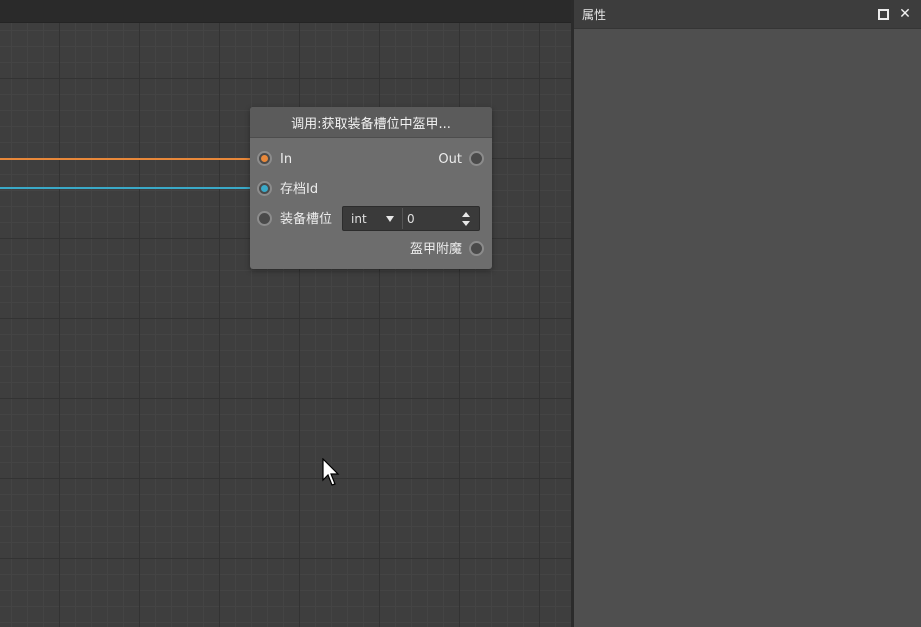  I want to click on data-pin-dot, so click(264, 188).